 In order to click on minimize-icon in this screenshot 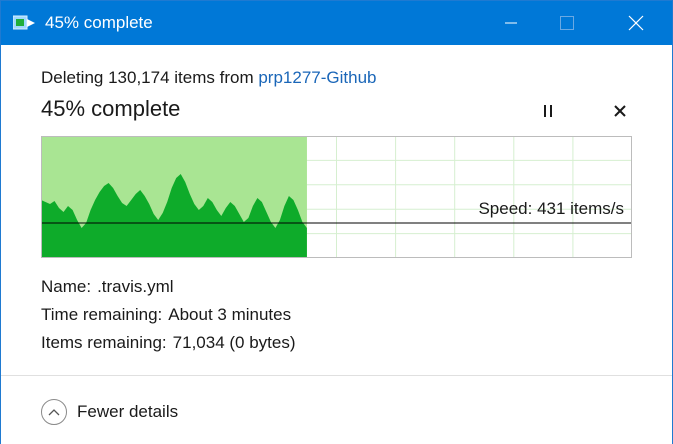, I will do `click(511, 23)`.